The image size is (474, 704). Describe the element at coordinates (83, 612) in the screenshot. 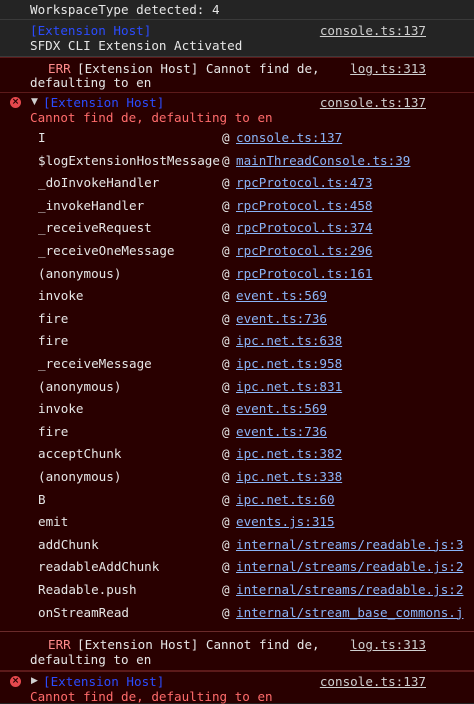

I see `stack-frame-function: onStreamRead` at that location.